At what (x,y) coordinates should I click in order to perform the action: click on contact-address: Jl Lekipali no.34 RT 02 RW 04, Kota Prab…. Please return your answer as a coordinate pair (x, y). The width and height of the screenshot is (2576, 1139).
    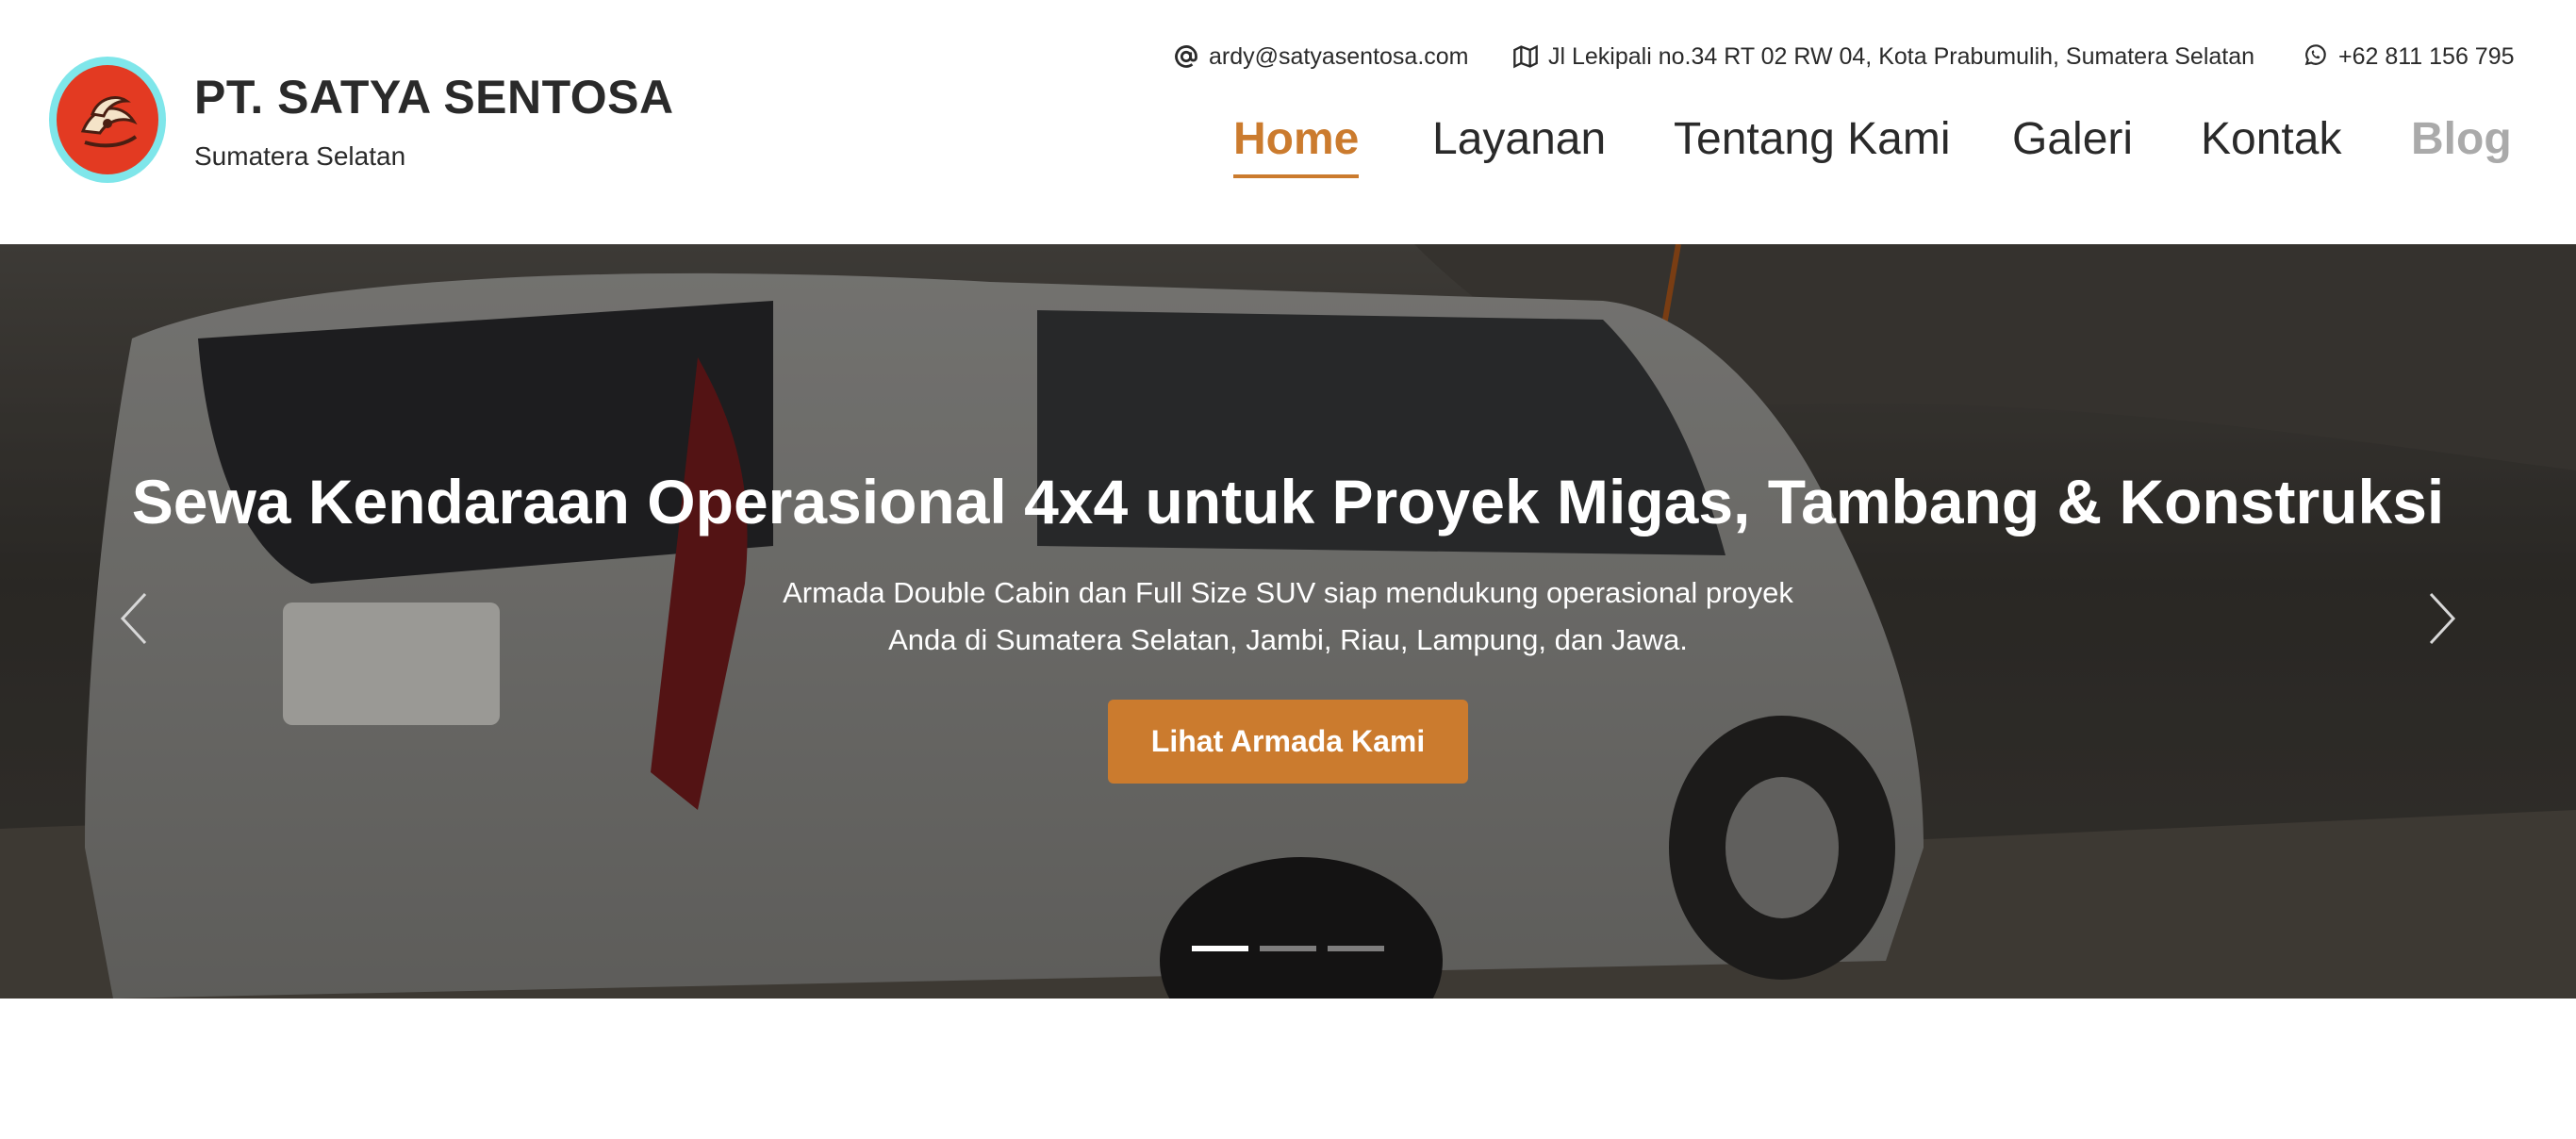
    Looking at the image, I should click on (1883, 57).